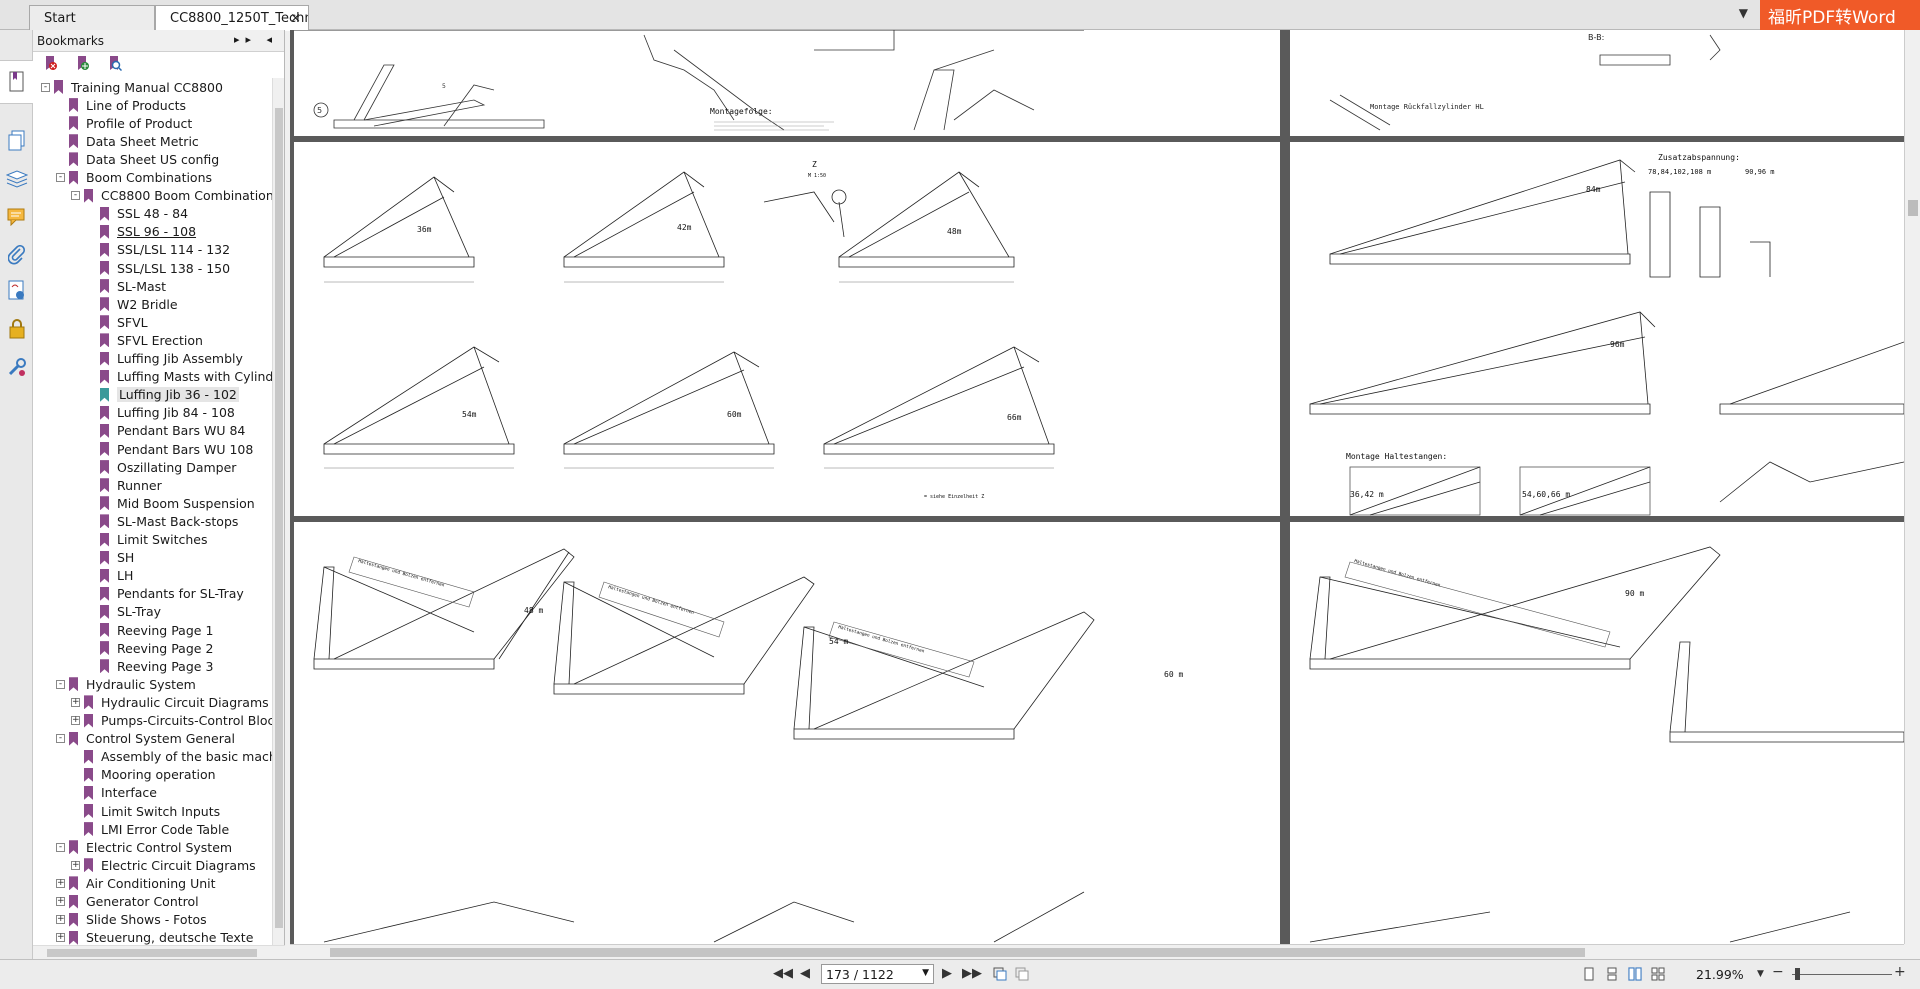  Describe the element at coordinates (110, 558) in the screenshot. I see `bookmark-item: SH` at that location.